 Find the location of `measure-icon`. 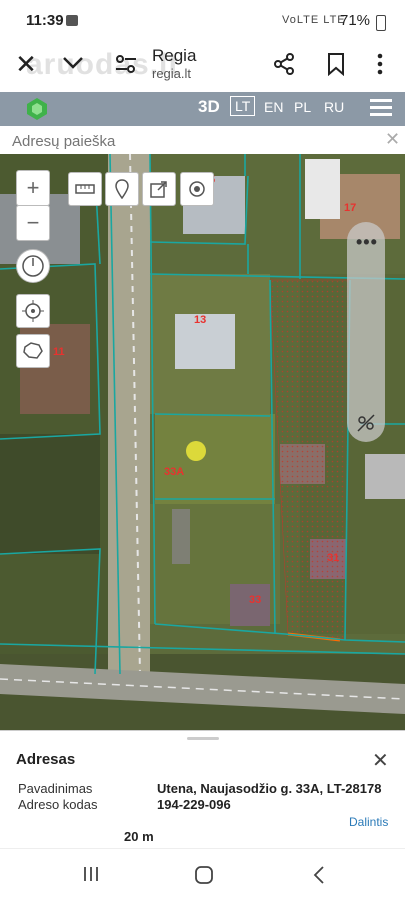

measure-icon is located at coordinates (85, 189).